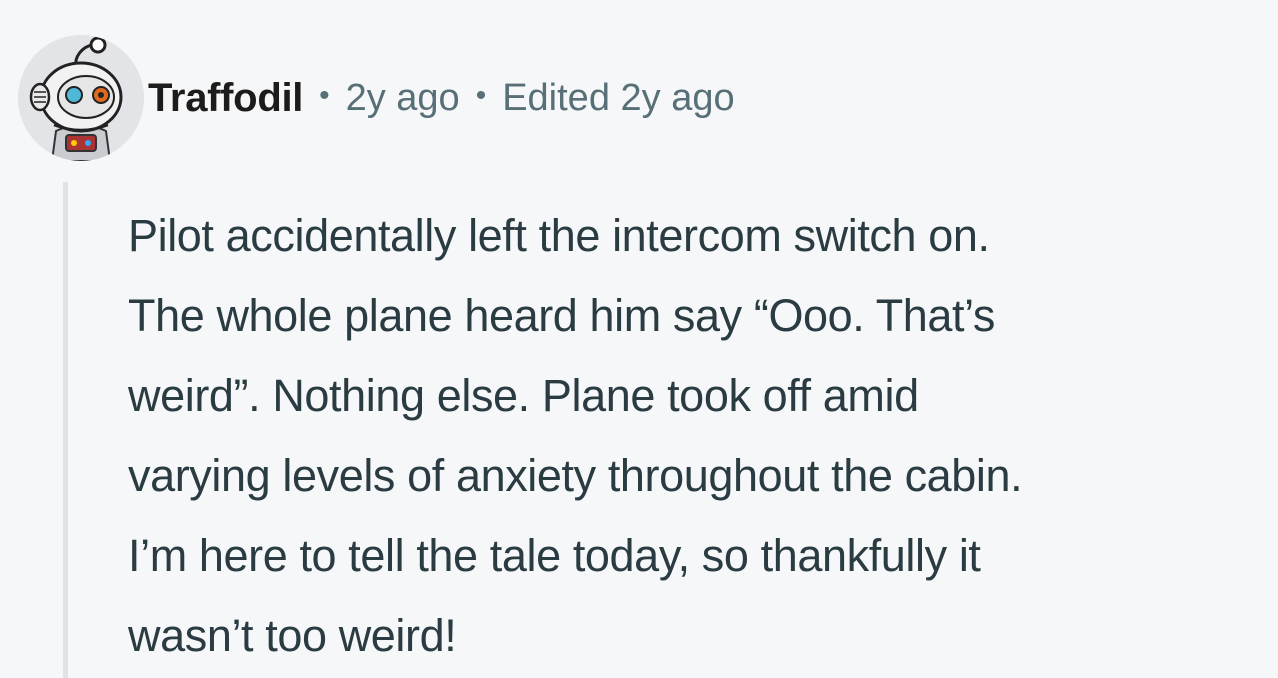  I want to click on snoo-astronaut-avatar-icon, so click(81, 98).